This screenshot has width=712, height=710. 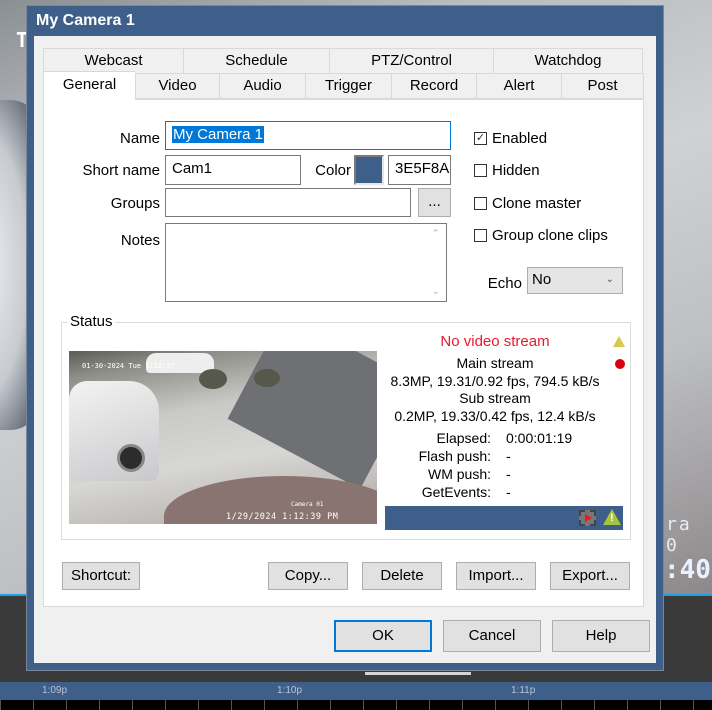 I want to click on delete-button: Delete, so click(x=402, y=576).